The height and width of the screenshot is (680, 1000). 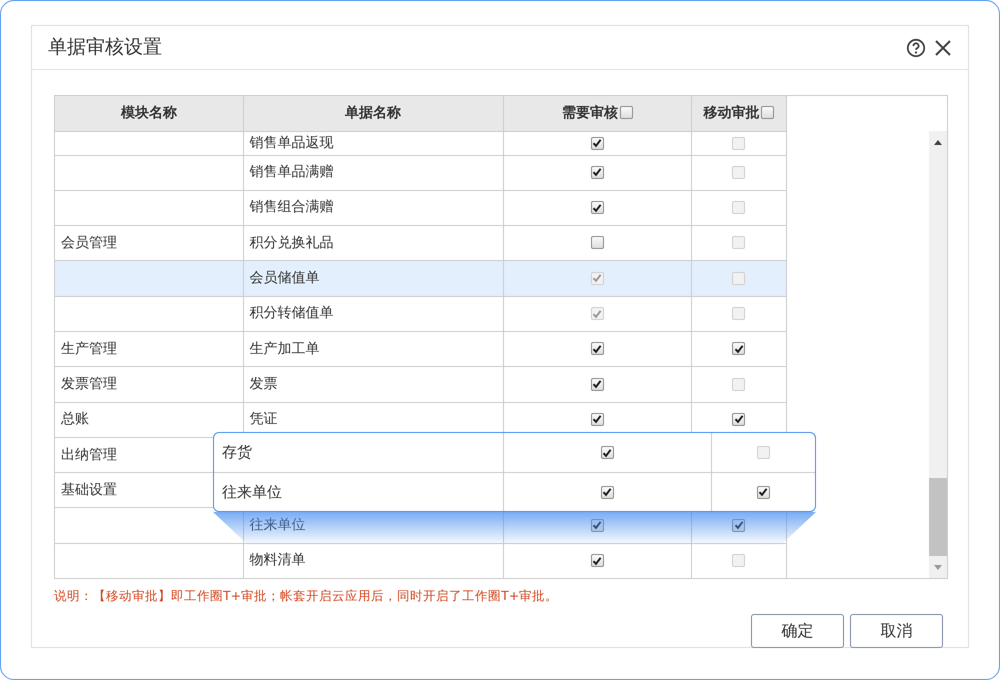 What do you see at coordinates (938, 354) in the screenshot?
I see `scrollbar` at bounding box center [938, 354].